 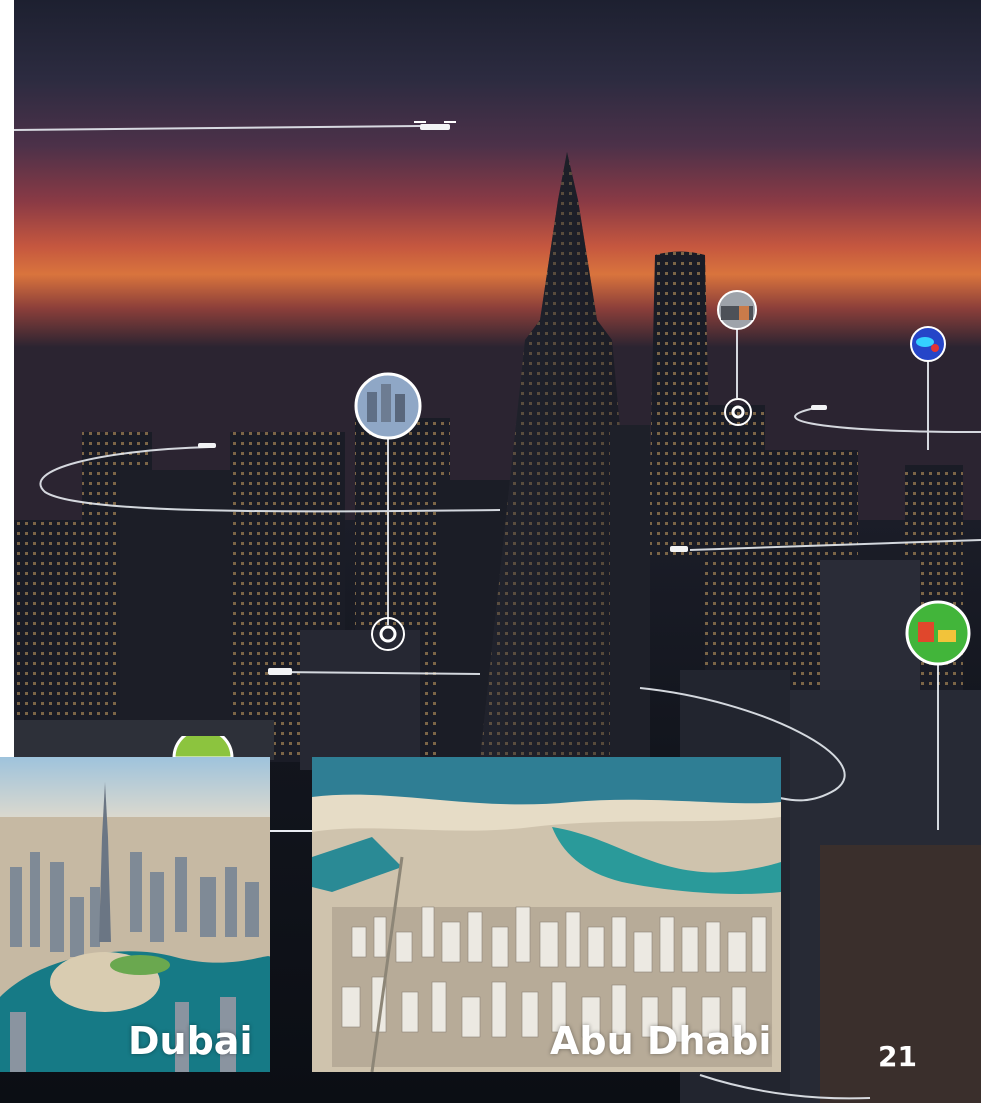 What do you see at coordinates (897, 1056) in the screenshot?
I see `page-number: 21` at bounding box center [897, 1056].